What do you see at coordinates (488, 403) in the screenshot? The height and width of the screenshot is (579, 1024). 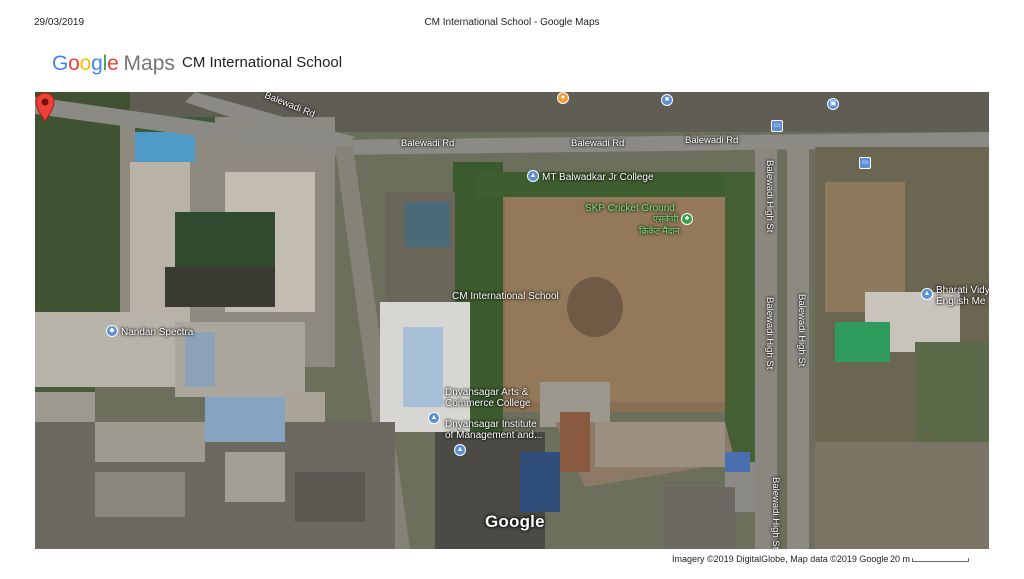 I see `poi-dnyansagar-arts-college-line2: Commerce College` at bounding box center [488, 403].